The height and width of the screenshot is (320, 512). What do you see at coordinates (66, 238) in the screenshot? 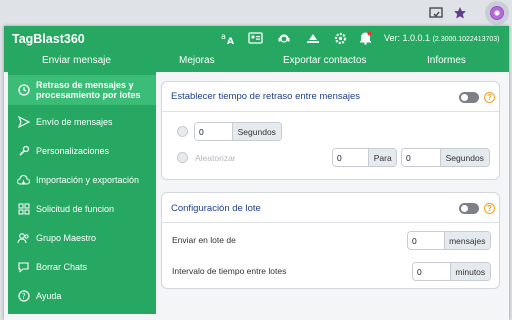
I see `sidebar-item-label: Grupo Maestro` at bounding box center [66, 238].